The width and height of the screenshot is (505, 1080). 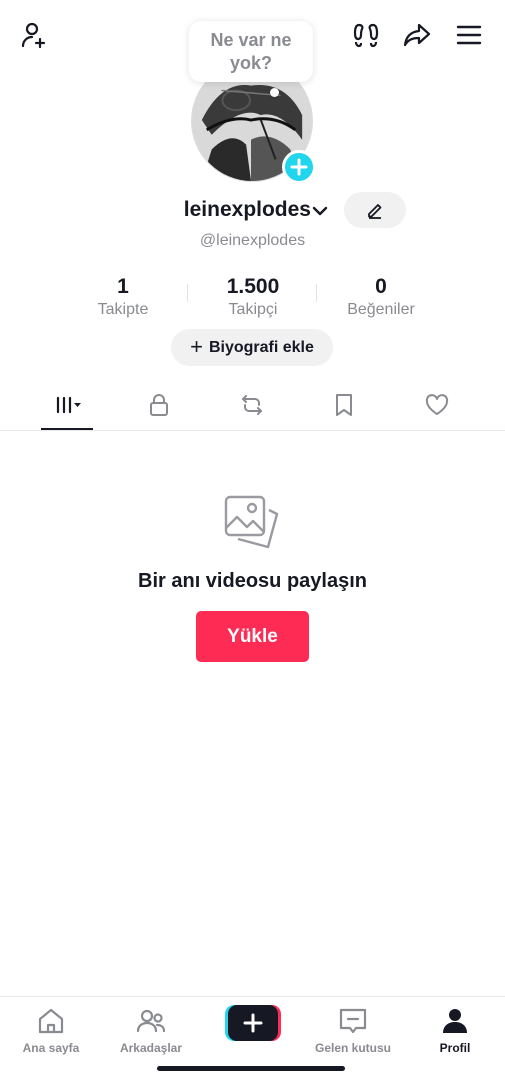 I want to click on stat-following: 1 Takipte, so click(x=123, y=297).